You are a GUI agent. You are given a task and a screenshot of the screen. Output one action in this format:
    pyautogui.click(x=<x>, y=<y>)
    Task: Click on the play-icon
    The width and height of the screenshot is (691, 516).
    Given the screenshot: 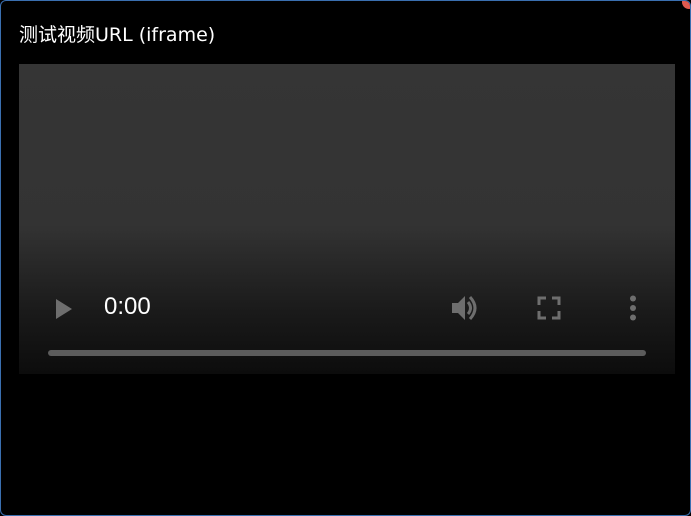 What is the action you would take?
    pyautogui.click(x=64, y=309)
    